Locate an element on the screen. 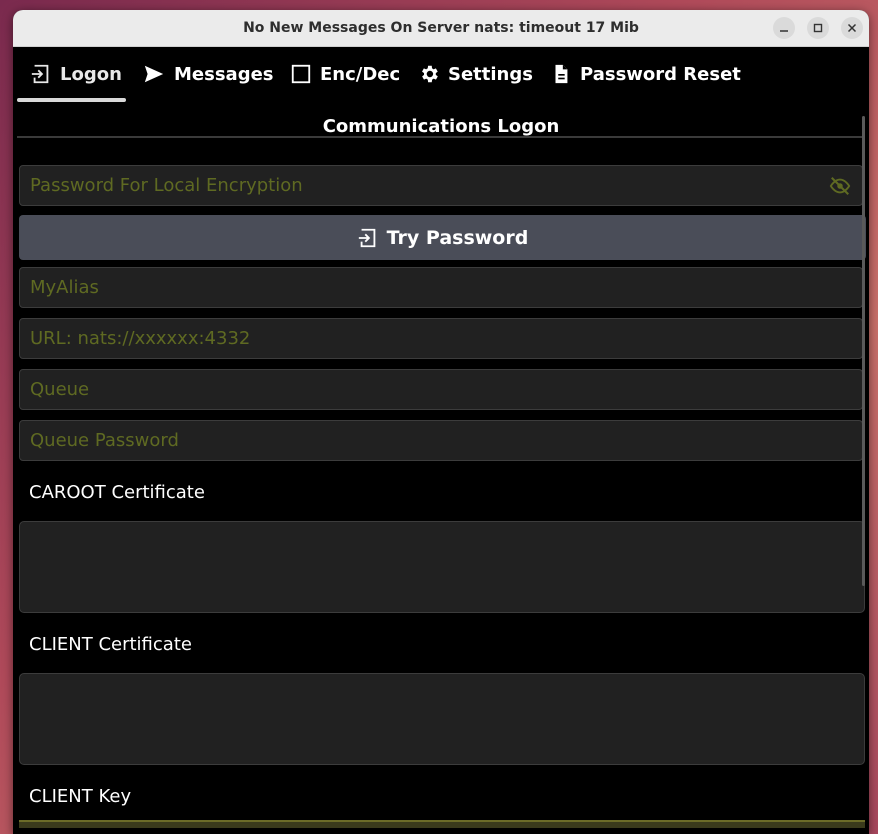 The height and width of the screenshot is (834, 878). try-password-button: Try Password is located at coordinates (442, 237).